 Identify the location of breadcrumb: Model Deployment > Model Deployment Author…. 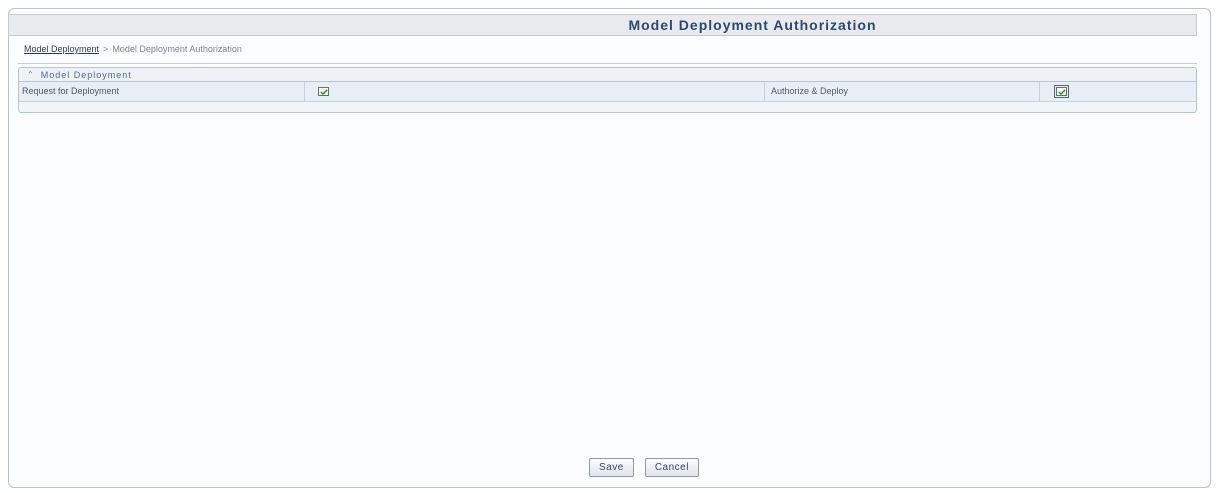
(133, 49).